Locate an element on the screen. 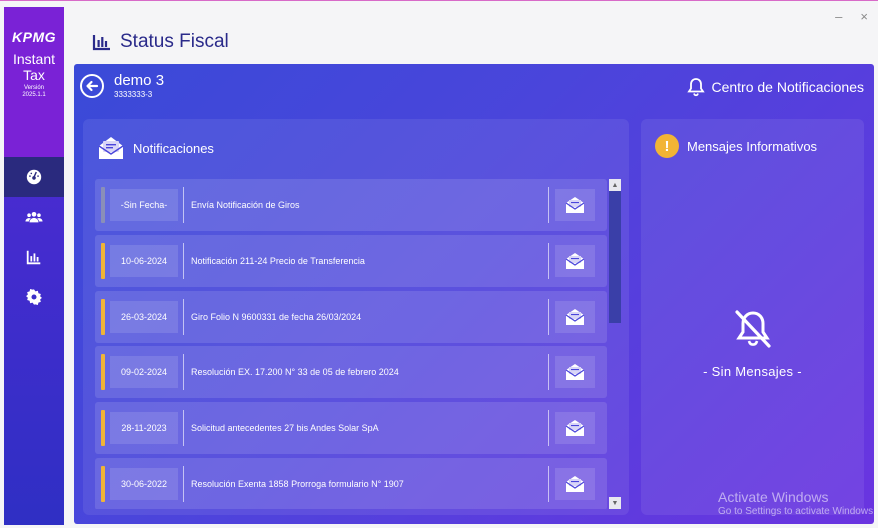  messages-title: Mensajes Informativos is located at coordinates (752, 146).